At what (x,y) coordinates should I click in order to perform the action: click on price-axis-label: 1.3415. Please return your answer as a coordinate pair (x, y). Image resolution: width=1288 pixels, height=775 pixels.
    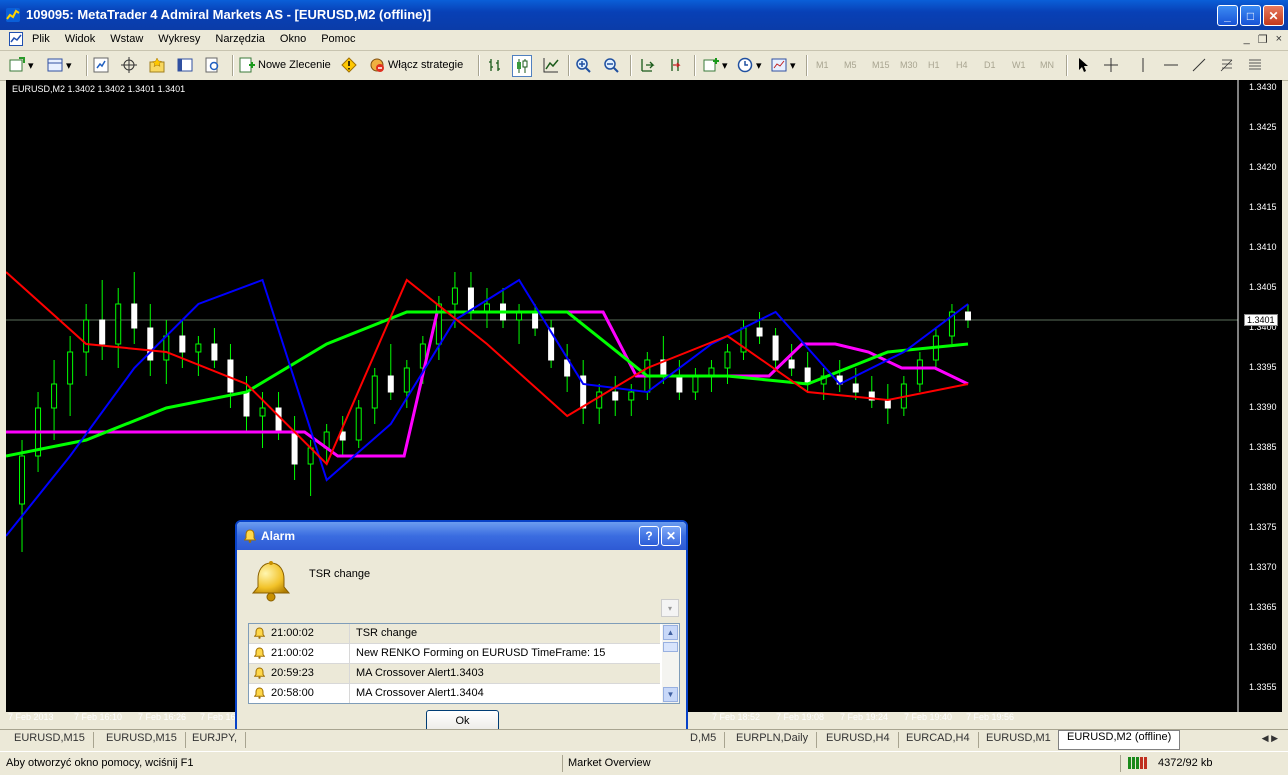
    Looking at the image, I should click on (1263, 207).